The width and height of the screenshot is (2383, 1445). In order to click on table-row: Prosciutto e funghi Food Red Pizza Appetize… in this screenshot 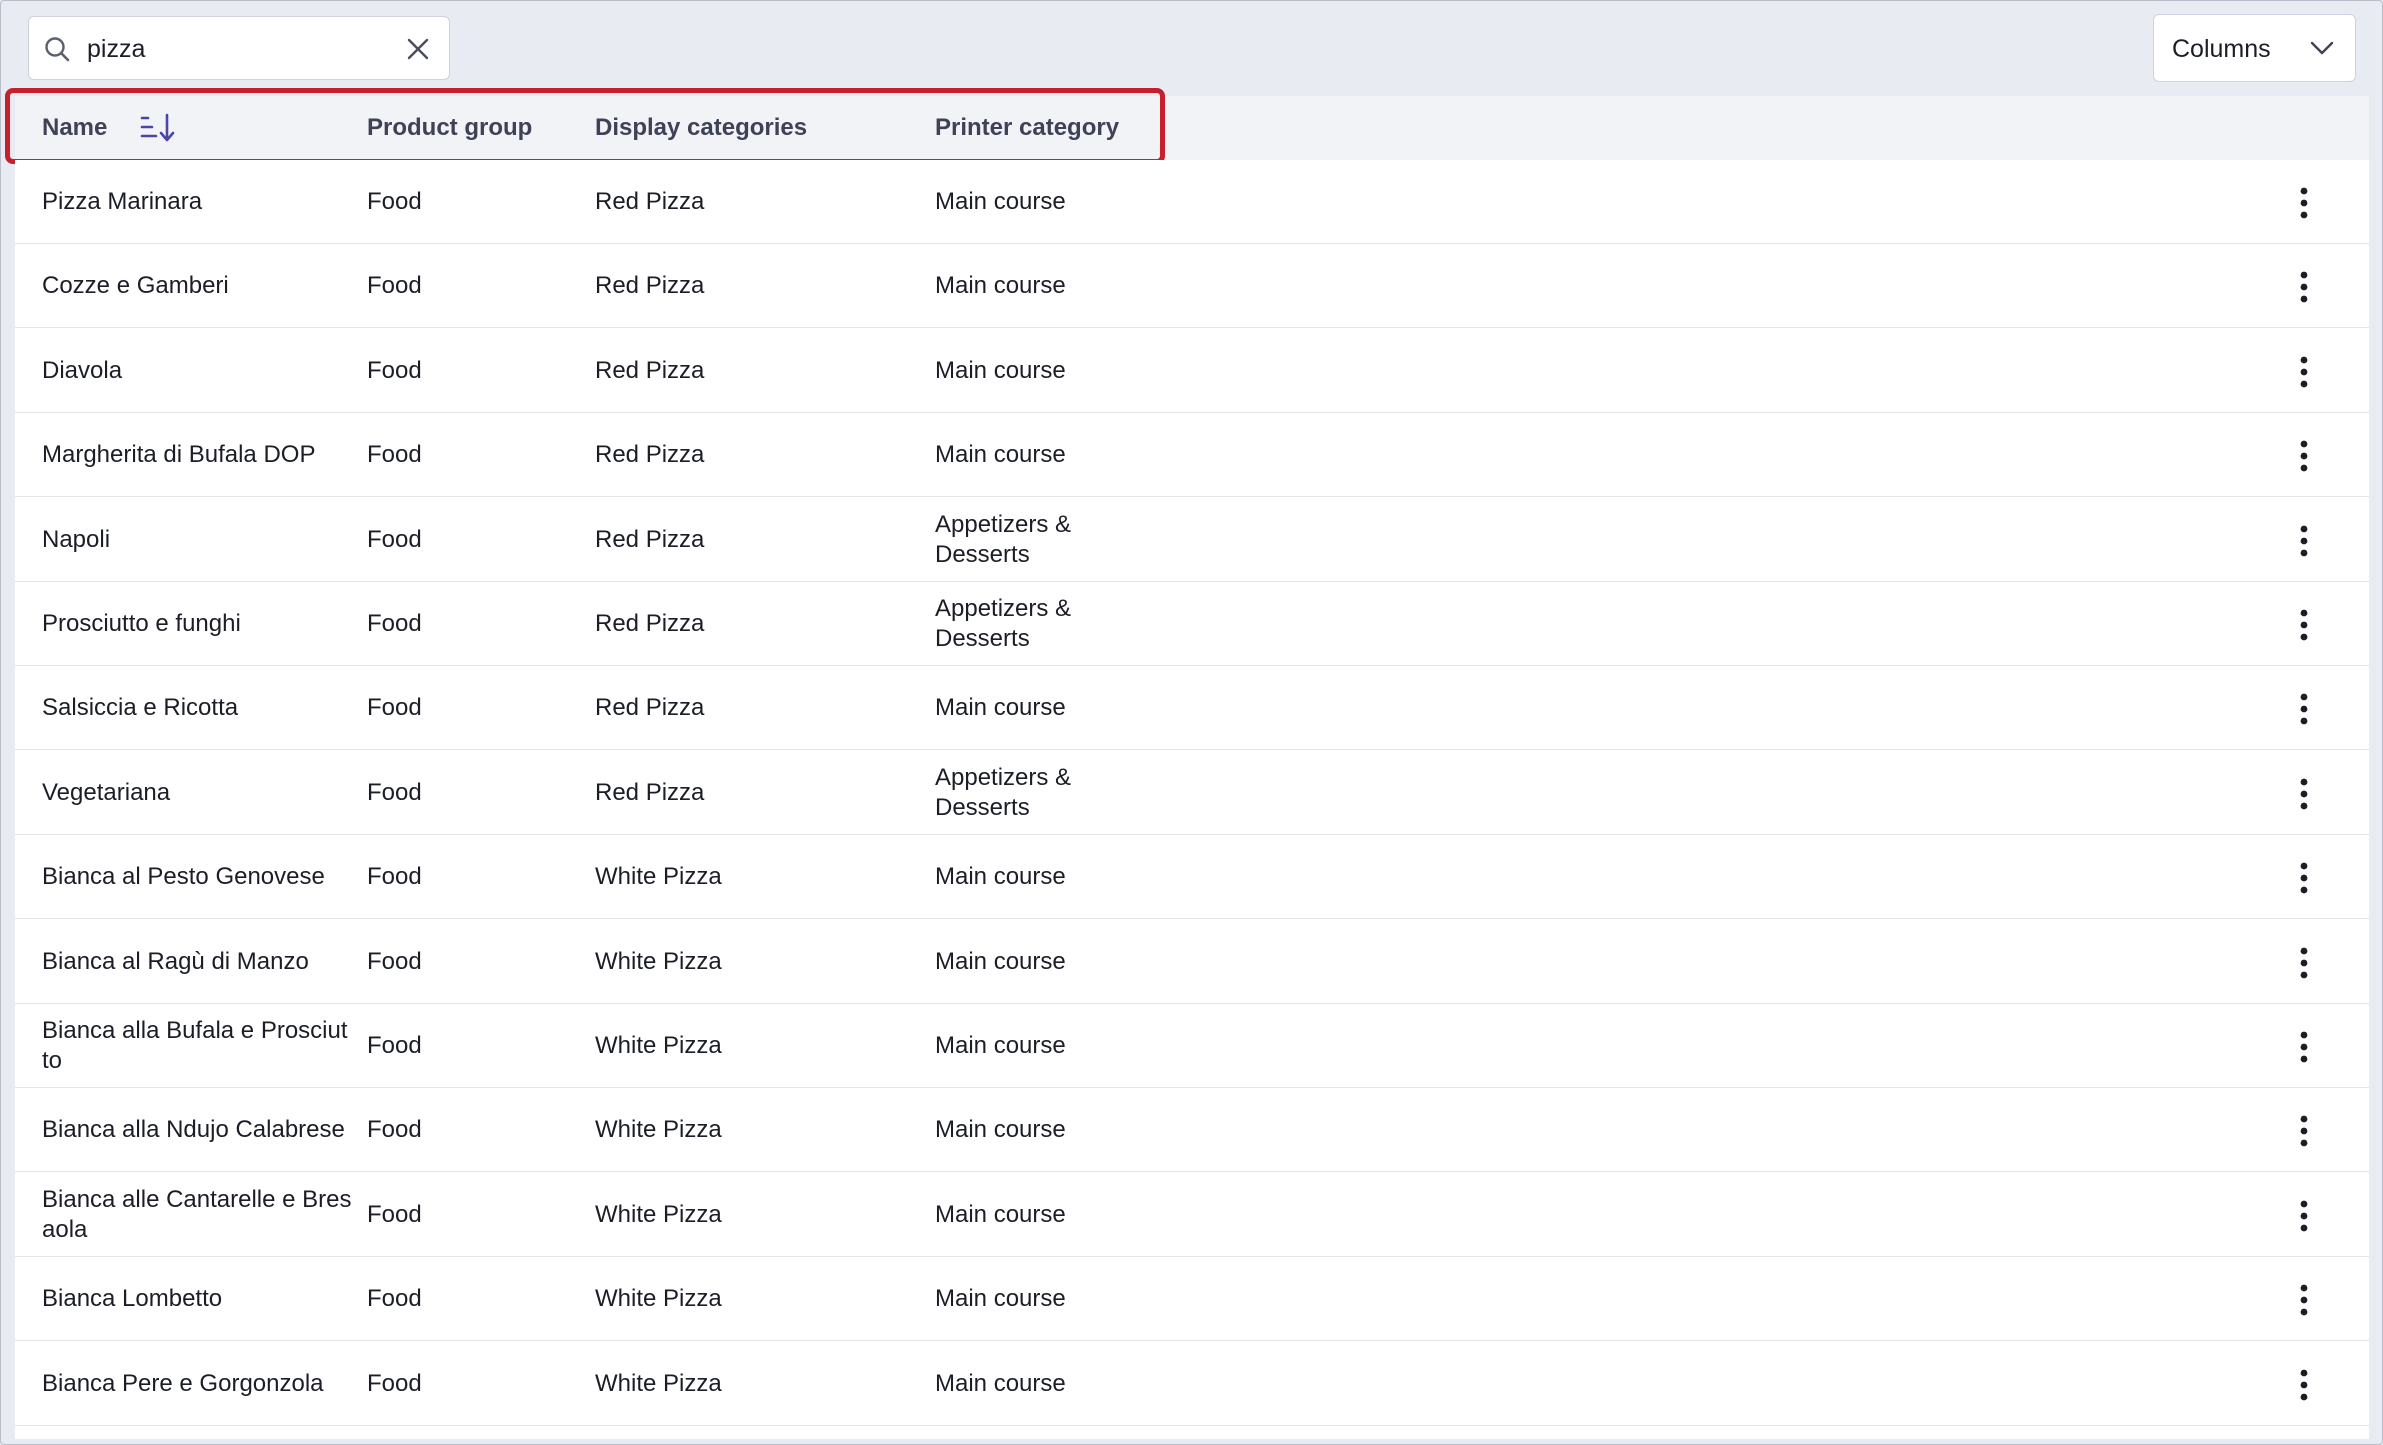, I will do `click(1192, 624)`.